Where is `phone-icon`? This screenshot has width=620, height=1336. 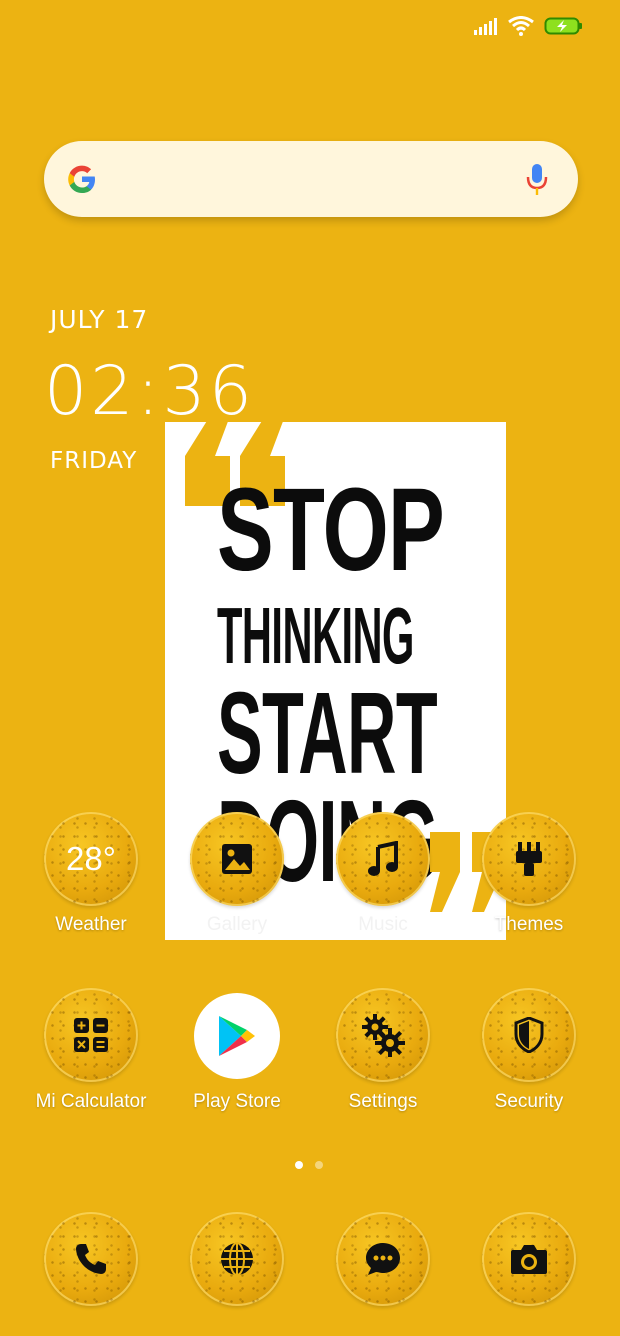 phone-icon is located at coordinates (91, 1259).